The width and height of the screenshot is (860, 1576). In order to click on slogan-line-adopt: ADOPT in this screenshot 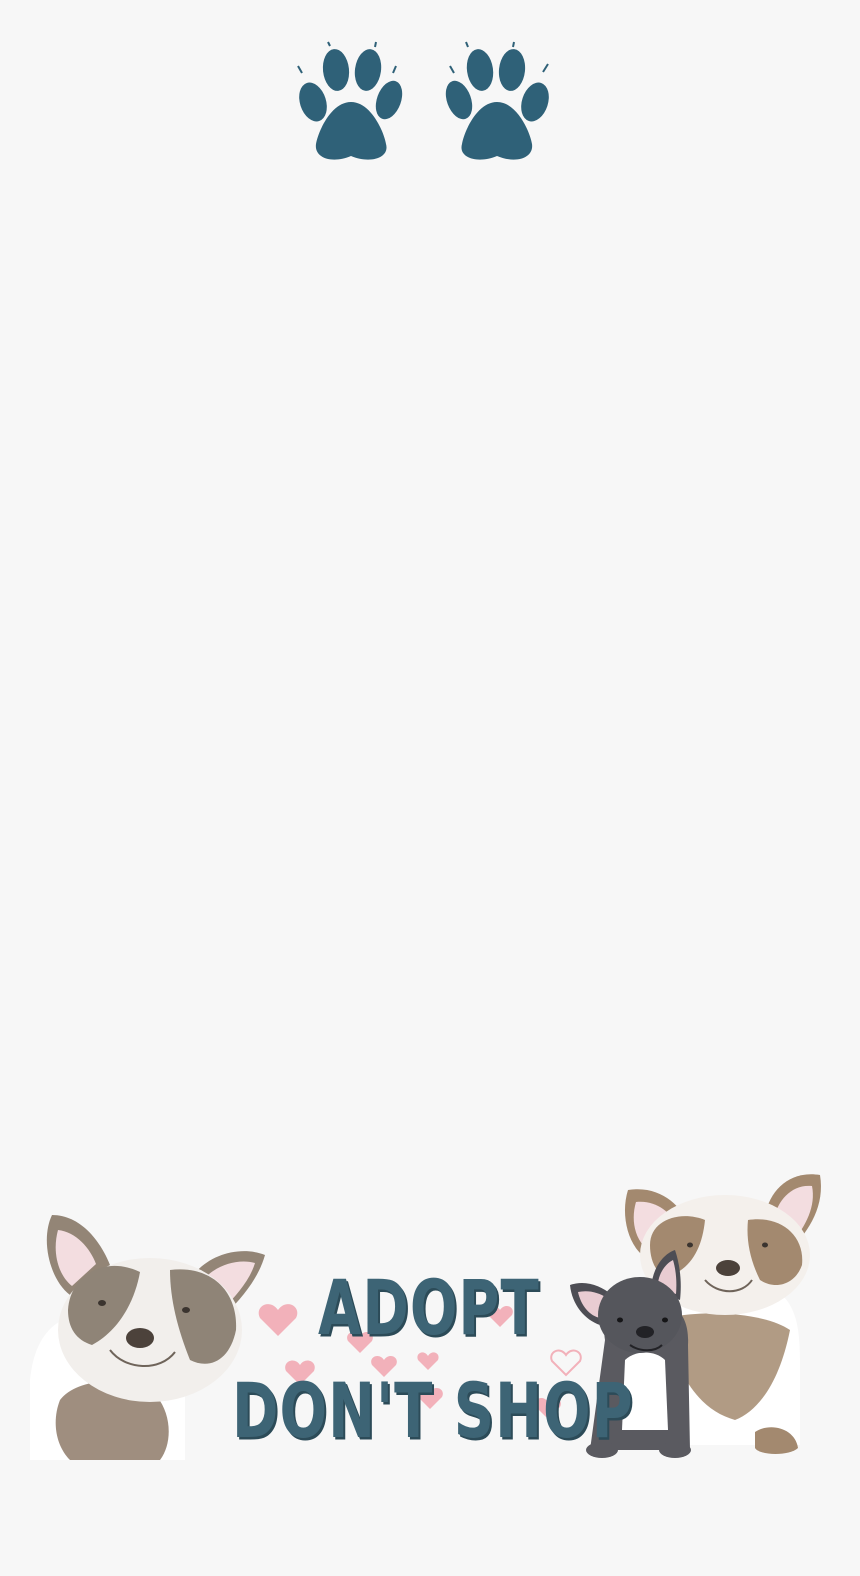, I will do `click(429, 1309)`.